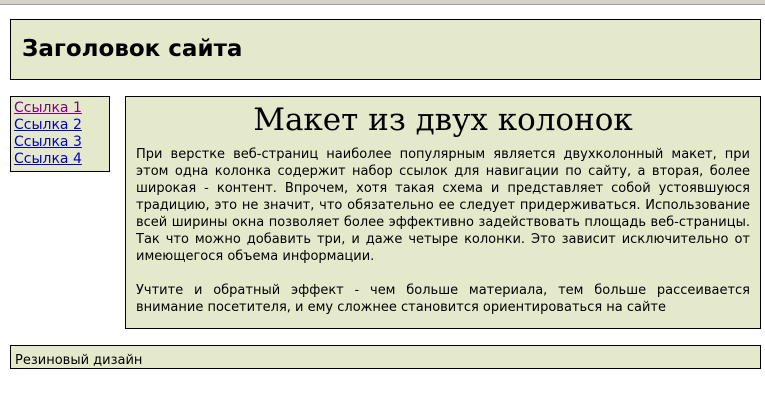 Image resolution: width=765 pixels, height=406 pixels. I want to click on site-header: Заголовок сайта, so click(385, 49).